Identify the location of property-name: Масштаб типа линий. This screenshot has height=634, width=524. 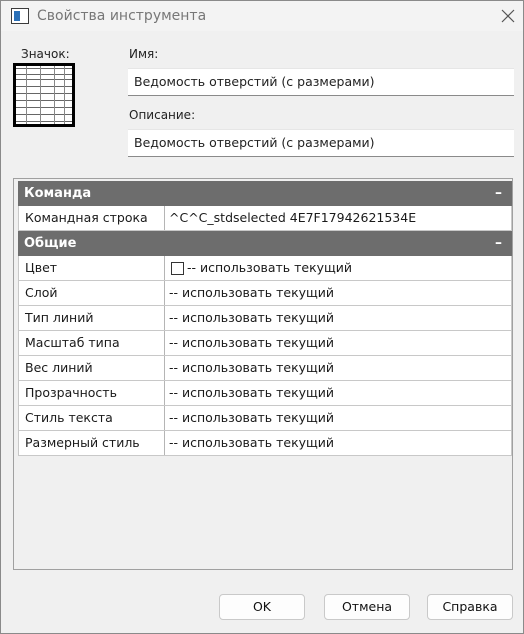
(91, 352).